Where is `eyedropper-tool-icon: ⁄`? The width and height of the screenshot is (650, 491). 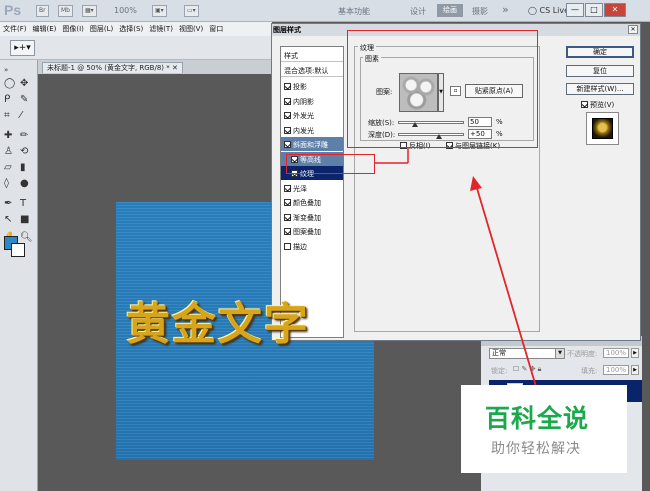 eyedropper-tool-icon: ⁄ is located at coordinates (21, 115).